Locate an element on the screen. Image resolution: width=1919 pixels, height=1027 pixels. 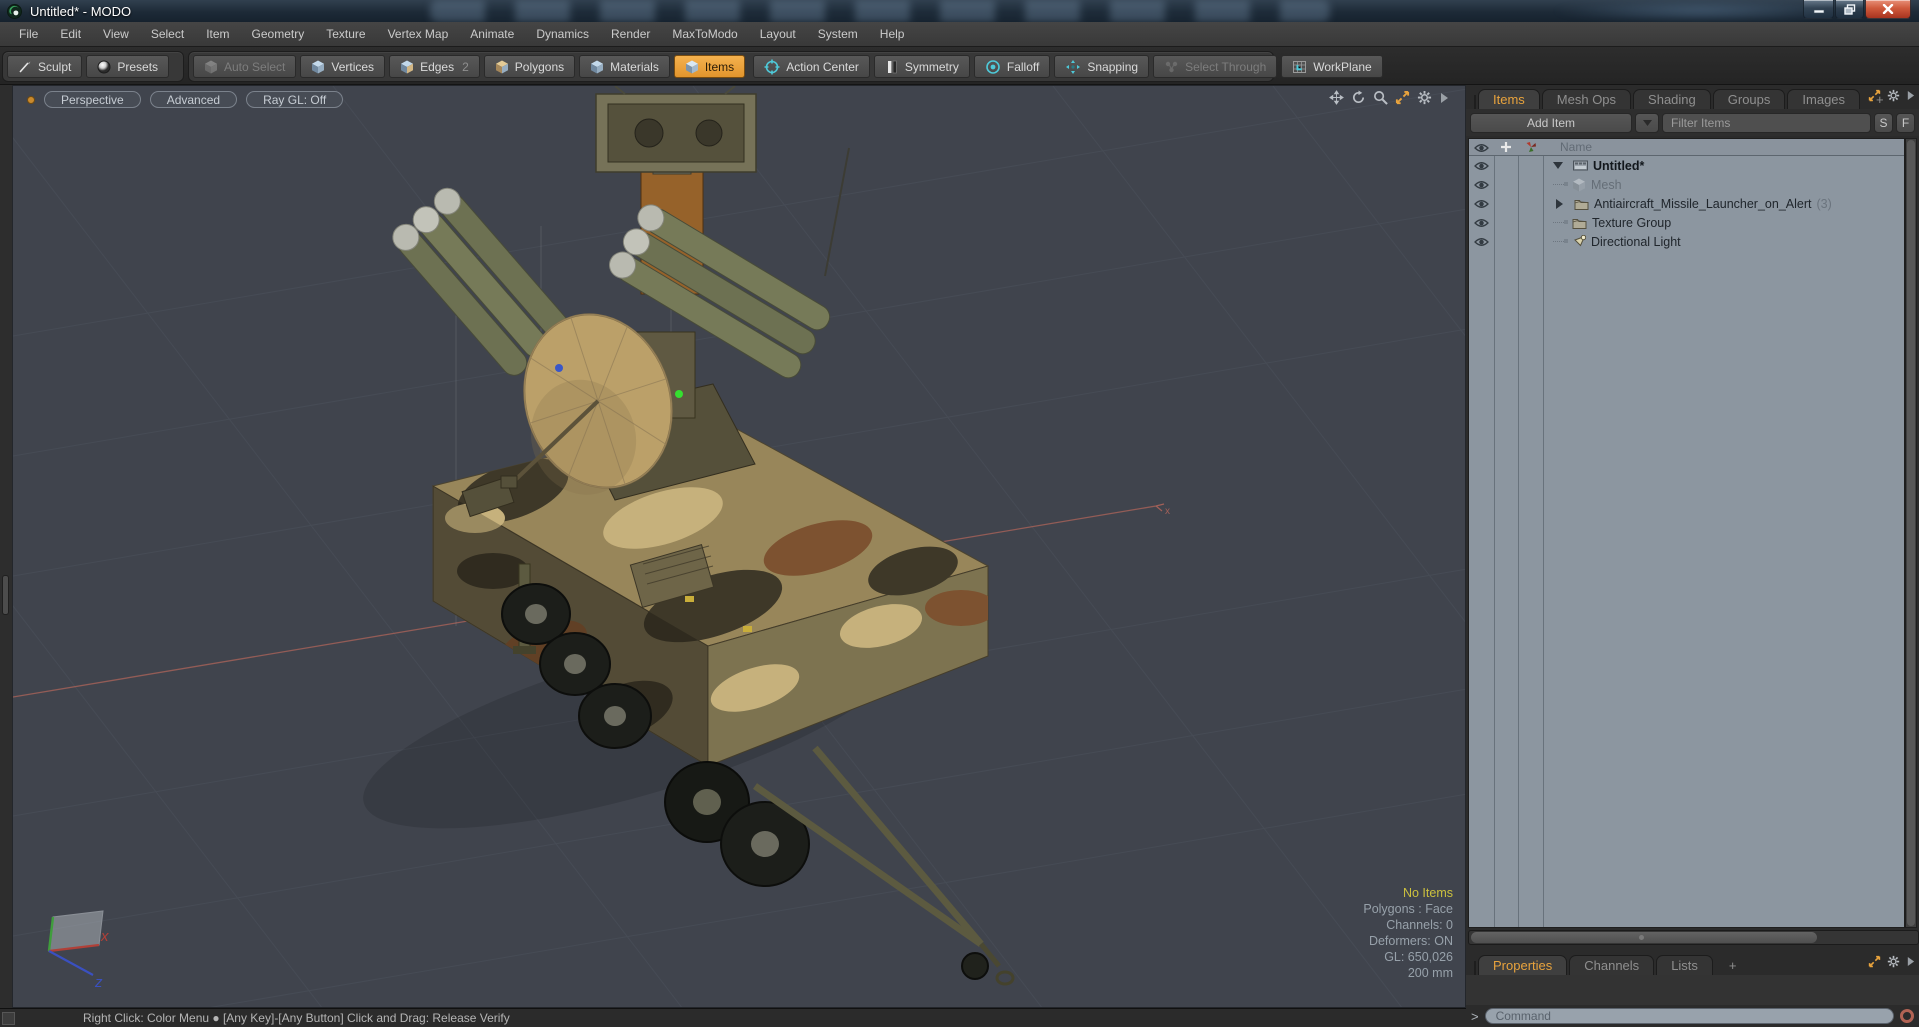
menu-view: View is located at coordinates (116, 34).